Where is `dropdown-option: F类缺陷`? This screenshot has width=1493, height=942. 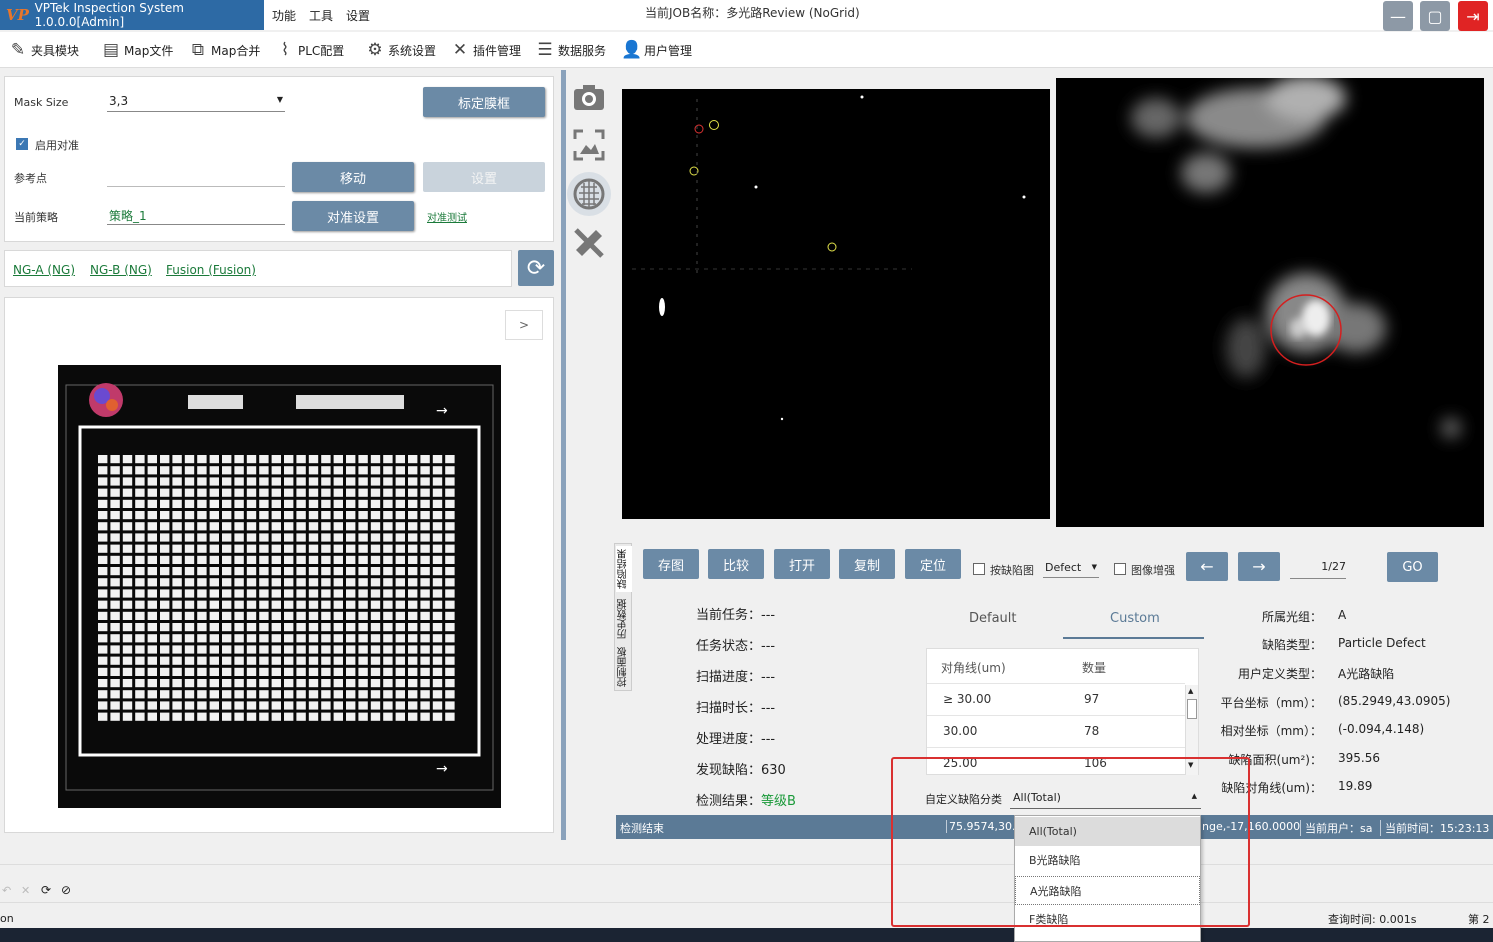 dropdown-option: F类缺陷 is located at coordinates (1107, 919).